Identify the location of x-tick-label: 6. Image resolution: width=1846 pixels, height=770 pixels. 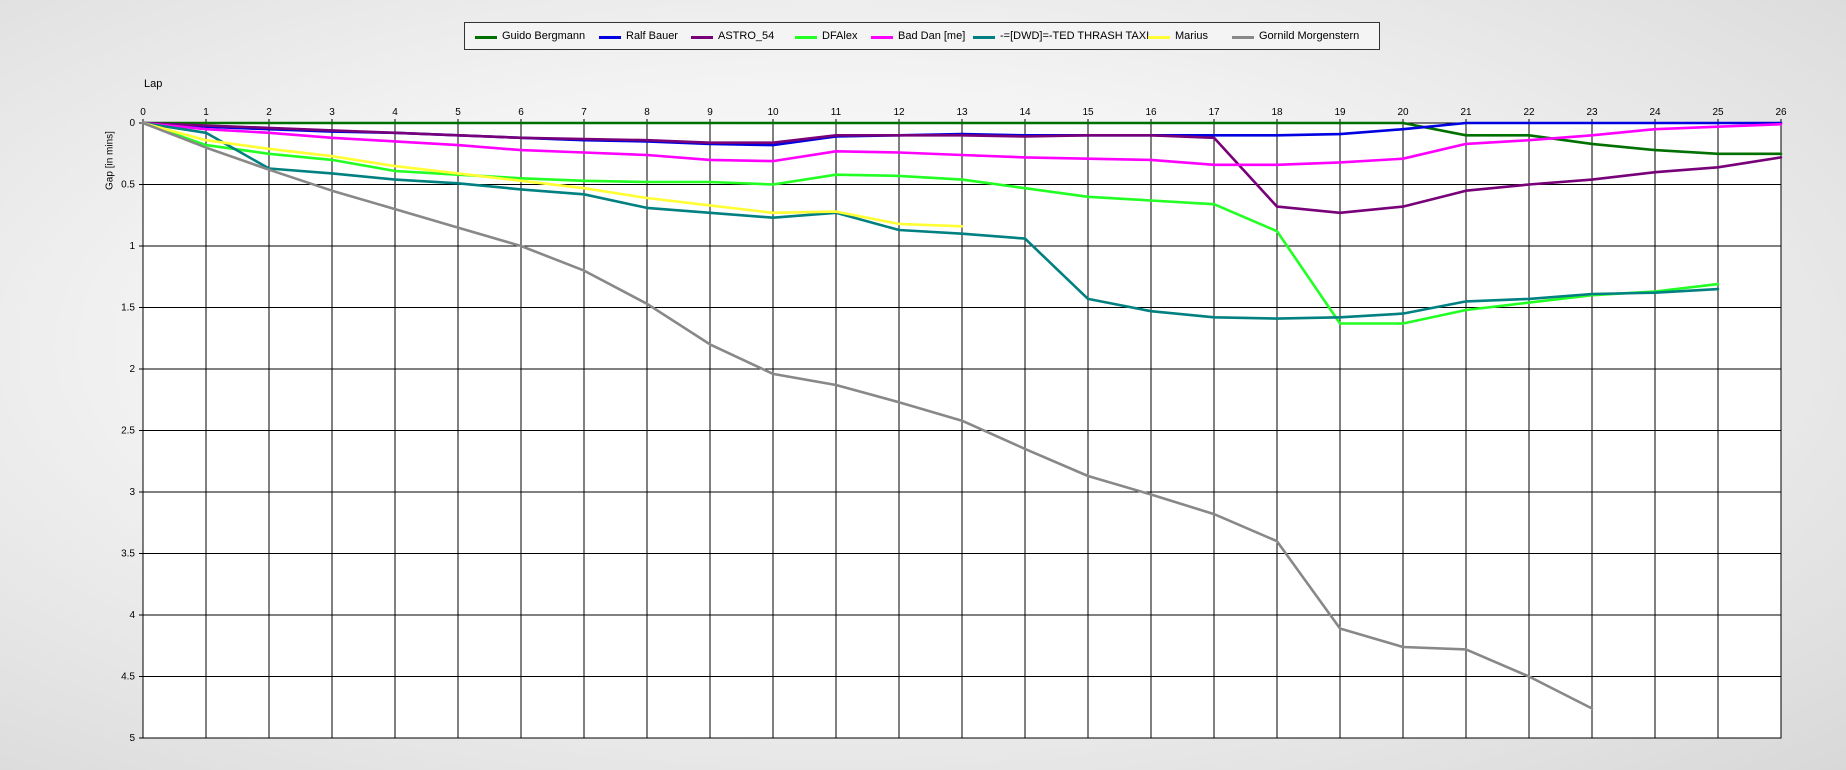
(521, 112).